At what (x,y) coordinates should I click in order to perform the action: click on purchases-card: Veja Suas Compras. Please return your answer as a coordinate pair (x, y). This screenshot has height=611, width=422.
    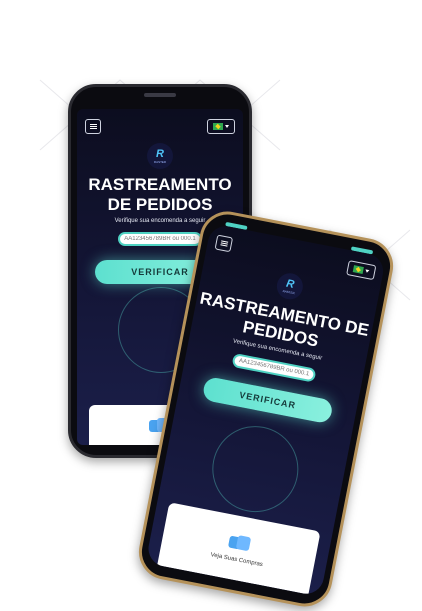
    Looking at the image, I should click on (239, 548).